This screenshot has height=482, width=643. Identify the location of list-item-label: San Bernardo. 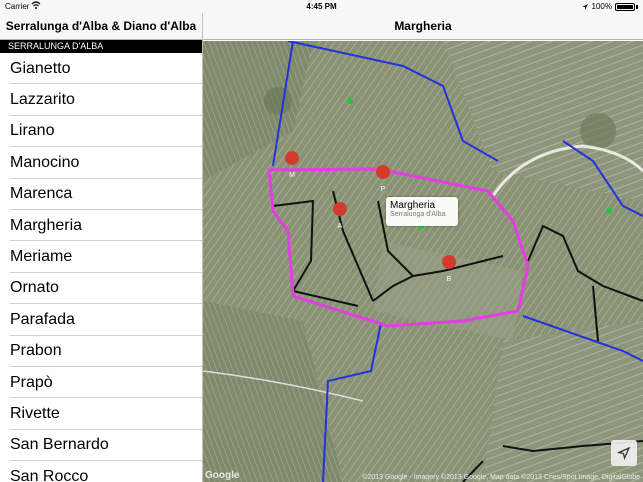
(59, 445).